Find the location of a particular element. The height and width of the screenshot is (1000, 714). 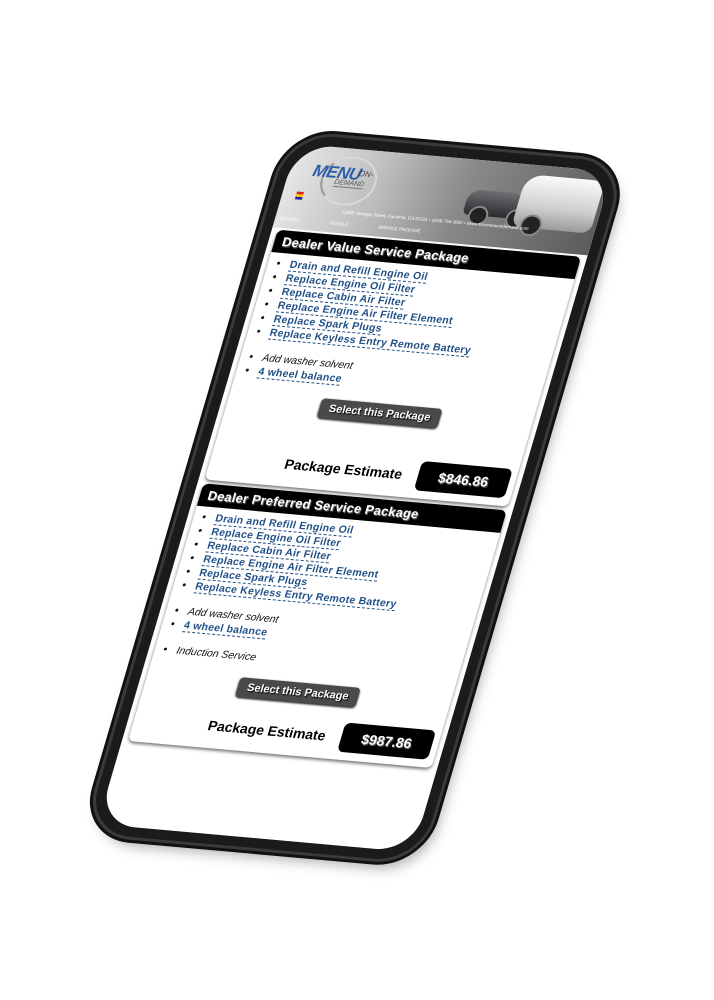

cars-banner-image is located at coordinates (530, 202).